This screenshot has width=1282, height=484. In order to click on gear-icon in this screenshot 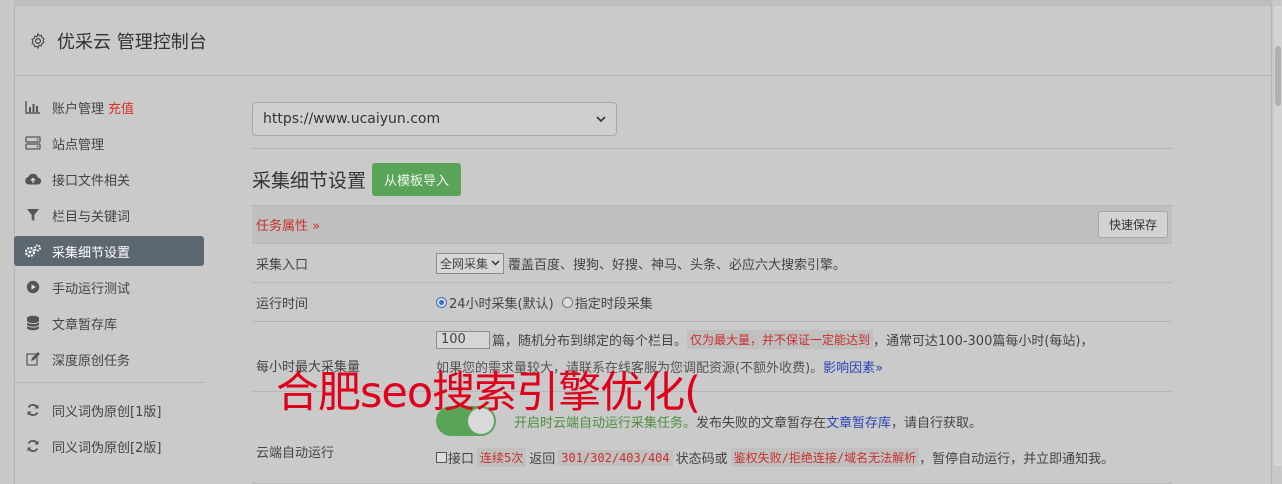, I will do `click(38, 40)`.